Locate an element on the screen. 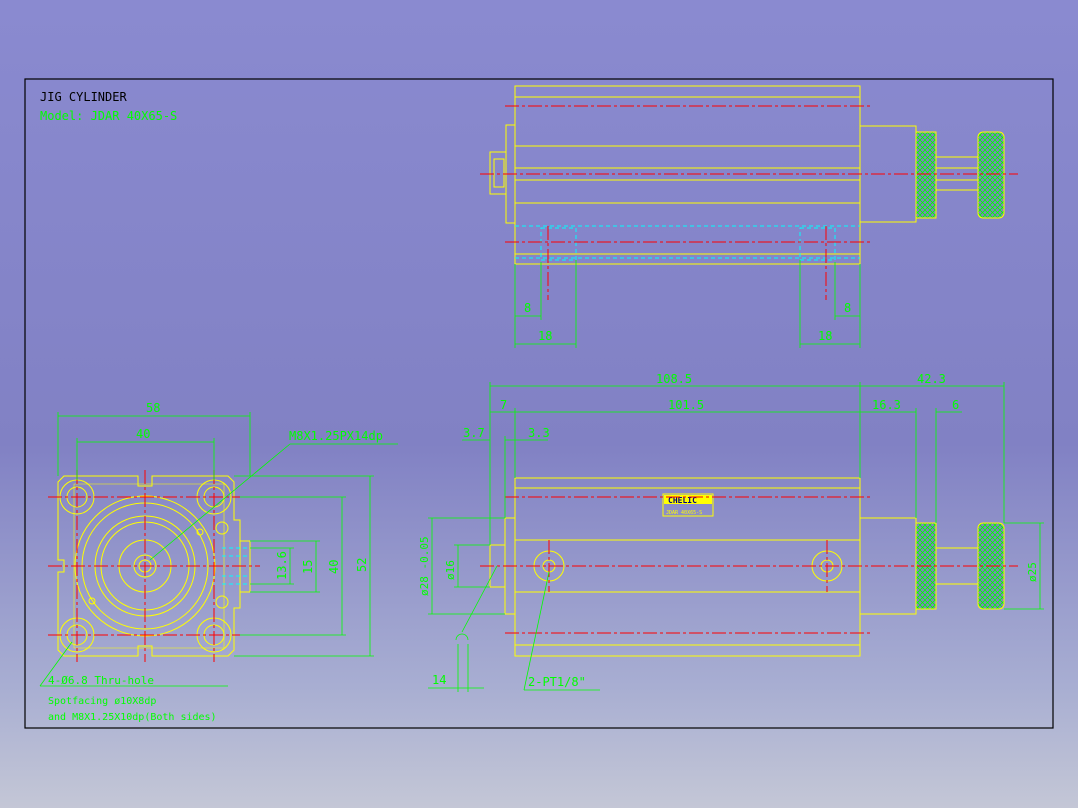 This screenshot has width=1078, height=808. dim-side-16-3: 16.3 is located at coordinates (886, 405).